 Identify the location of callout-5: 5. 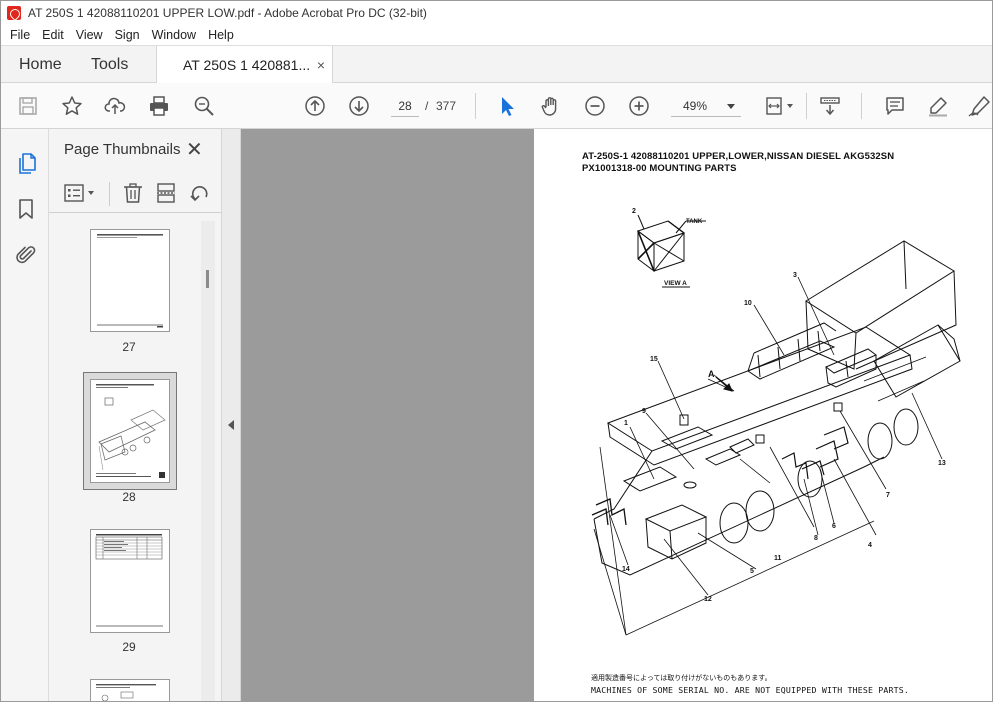
(752, 571).